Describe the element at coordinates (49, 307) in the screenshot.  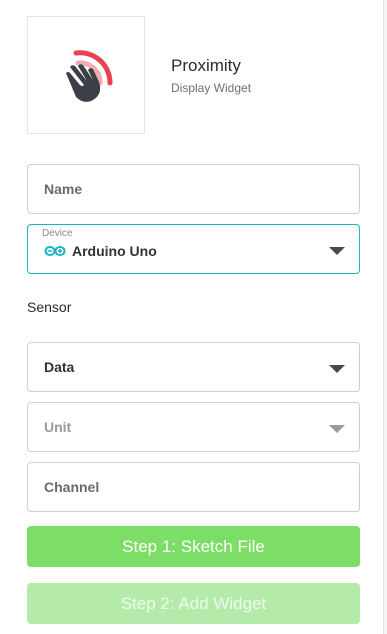
I see `sensor-section-label: Sensor` at that location.